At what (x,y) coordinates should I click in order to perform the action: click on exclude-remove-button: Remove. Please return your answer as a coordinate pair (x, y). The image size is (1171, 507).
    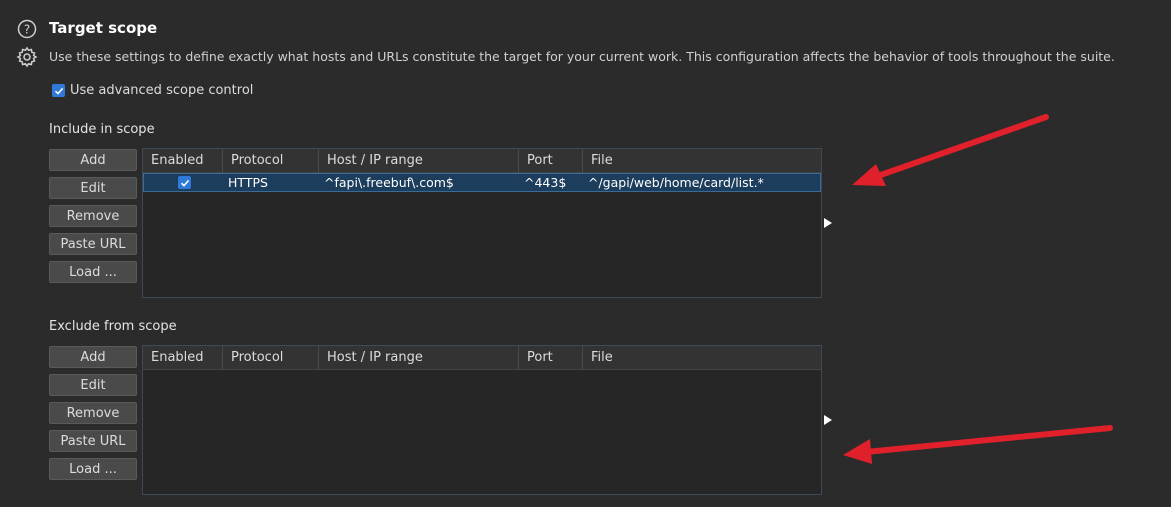
    Looking at the image, I should click on (93, 413).